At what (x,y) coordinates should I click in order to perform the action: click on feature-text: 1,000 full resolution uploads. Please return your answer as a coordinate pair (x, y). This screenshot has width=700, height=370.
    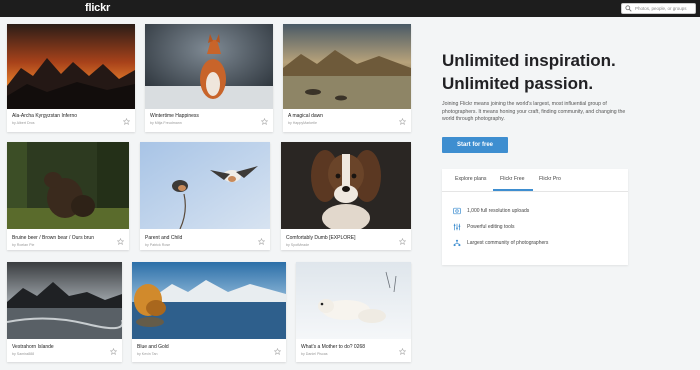
    Looking at the image, I should click on (498, 211).